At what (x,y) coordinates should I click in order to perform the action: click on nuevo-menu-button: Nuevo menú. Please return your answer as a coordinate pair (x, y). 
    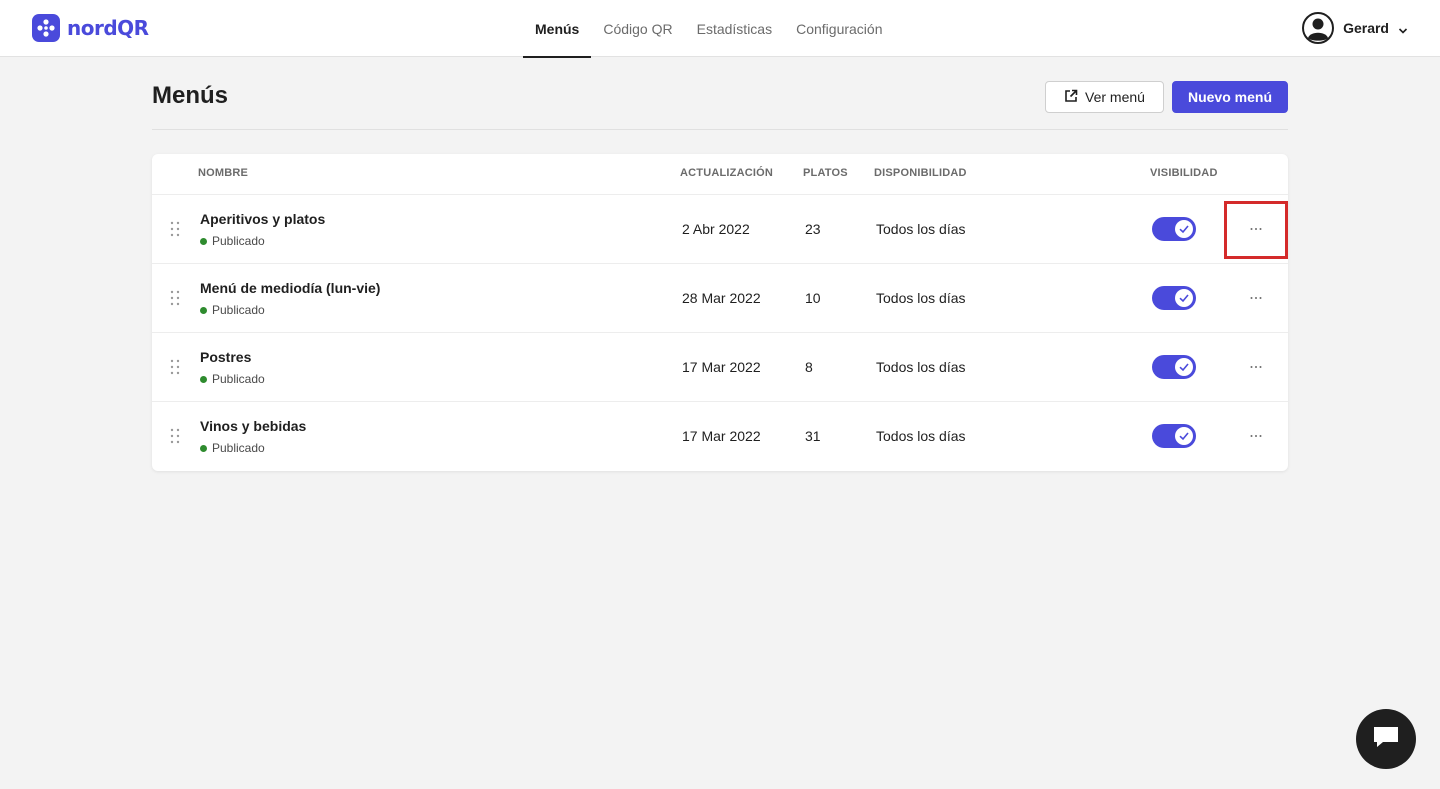
    Looking at the image, I should click on (1230, 97).